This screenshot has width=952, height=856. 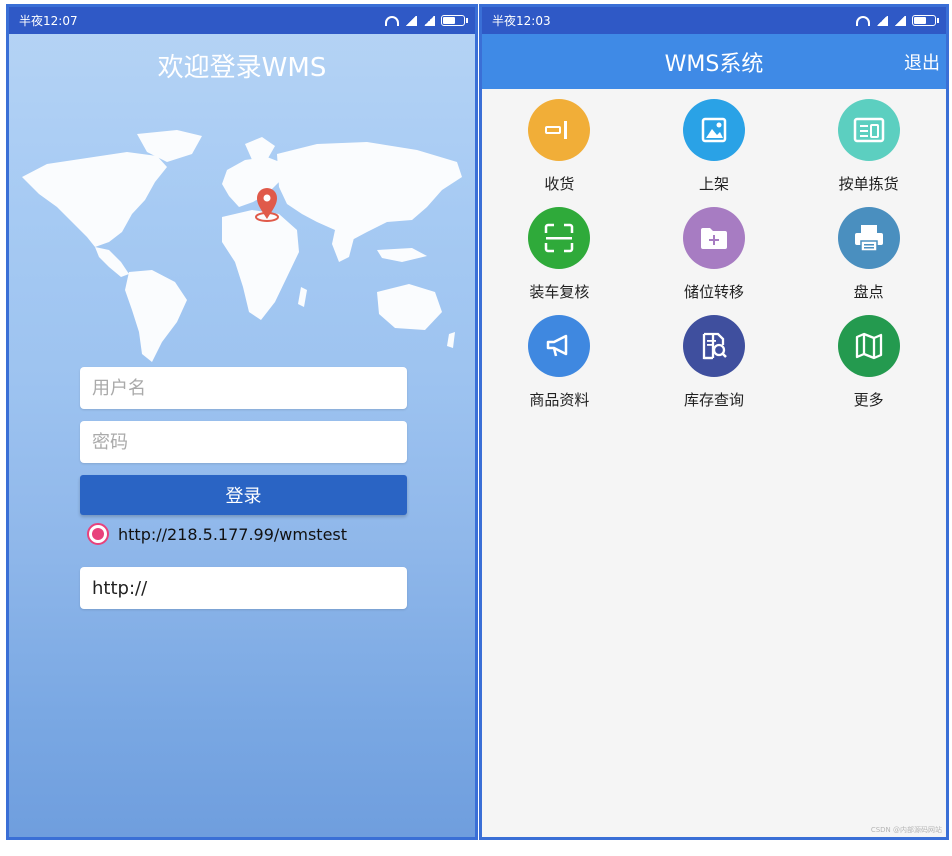 I want to click on app-bar: WMS系统 退出, so click(x=714, y=61).